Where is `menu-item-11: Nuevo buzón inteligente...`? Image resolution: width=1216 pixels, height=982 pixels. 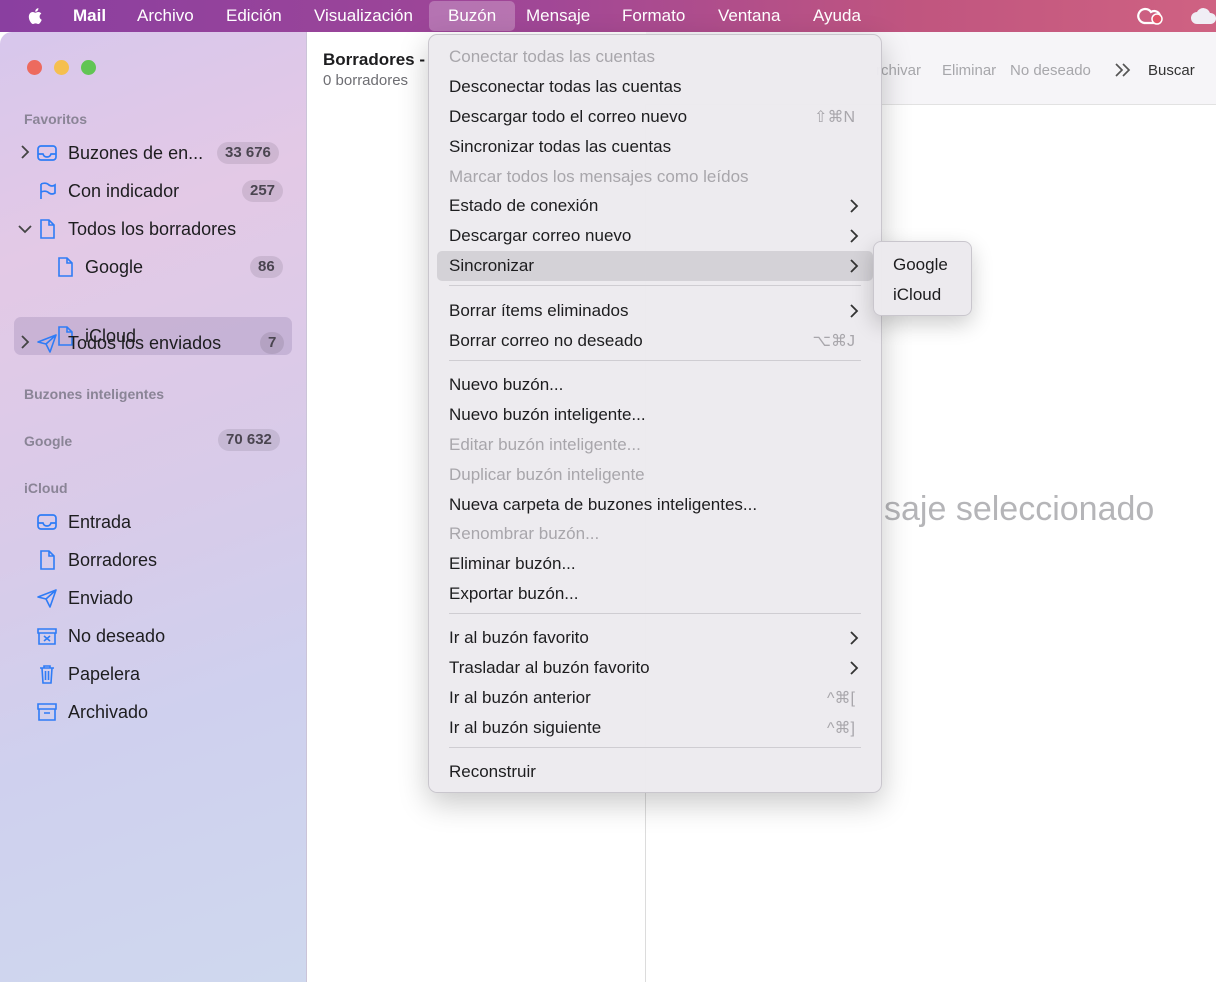
menu-item-11: Nuevo buzón inteligente... is located at coordinates (655, 415).